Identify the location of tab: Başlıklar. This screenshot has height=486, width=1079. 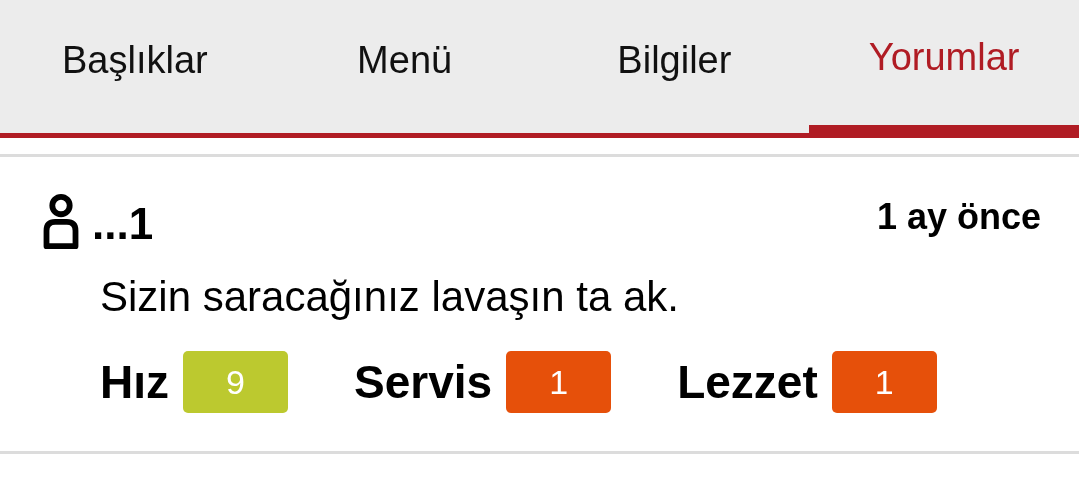
(135, 66).